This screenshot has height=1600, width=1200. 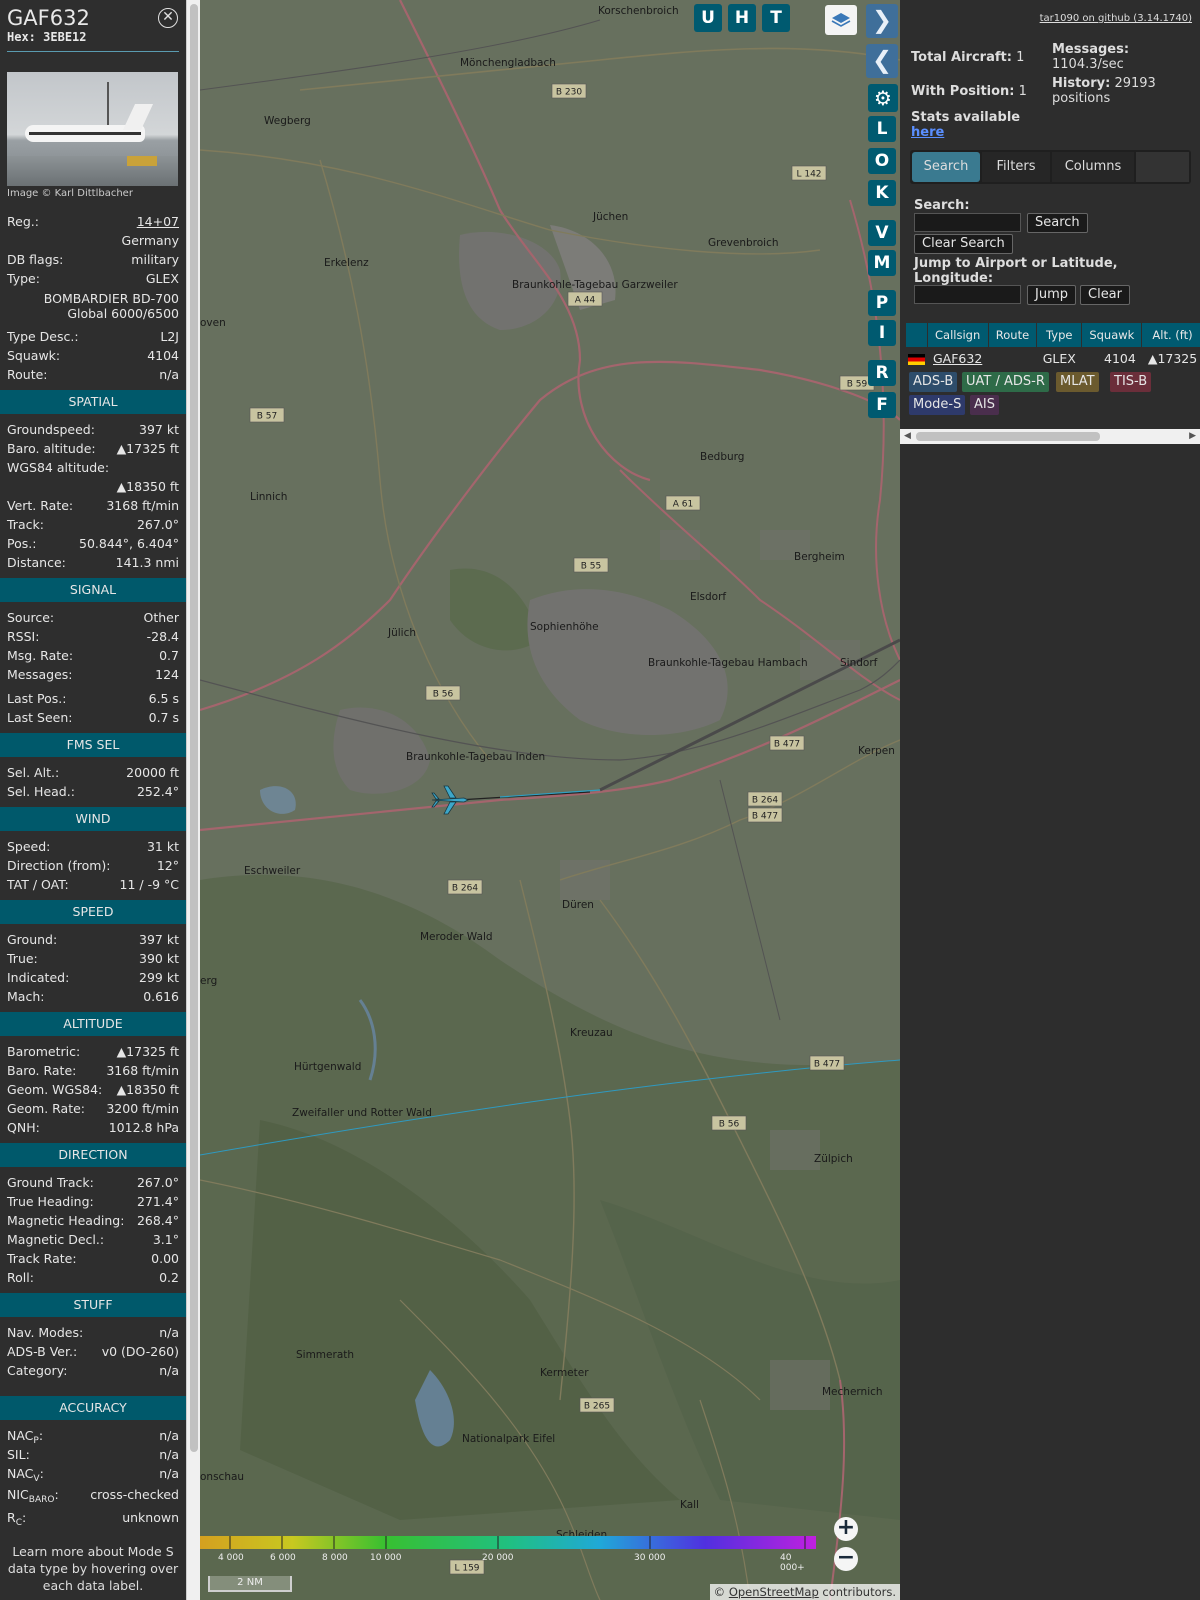 I want to click on row-value: v0 (DO-260), so click(x=140, y=1351).